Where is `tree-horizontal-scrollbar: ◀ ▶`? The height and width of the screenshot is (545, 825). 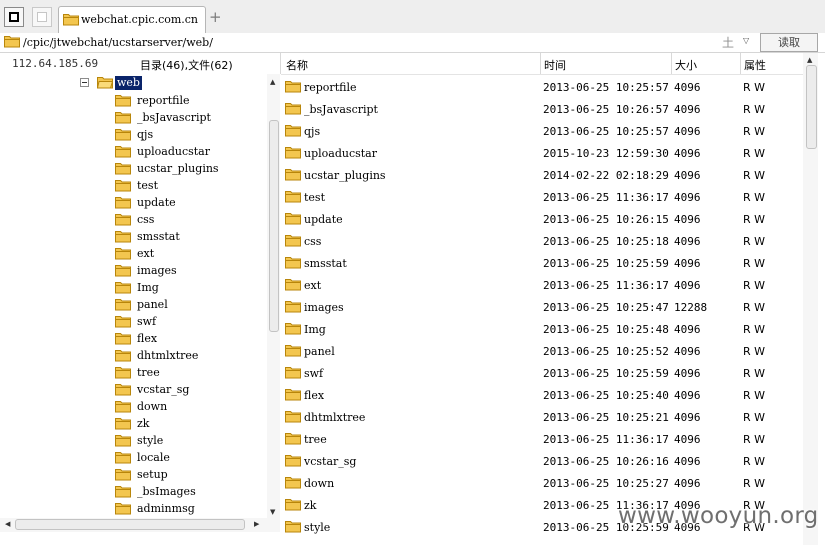 tree-horizontal-scrollbar: ◀ ▶ is located at coordinates (140, 525).